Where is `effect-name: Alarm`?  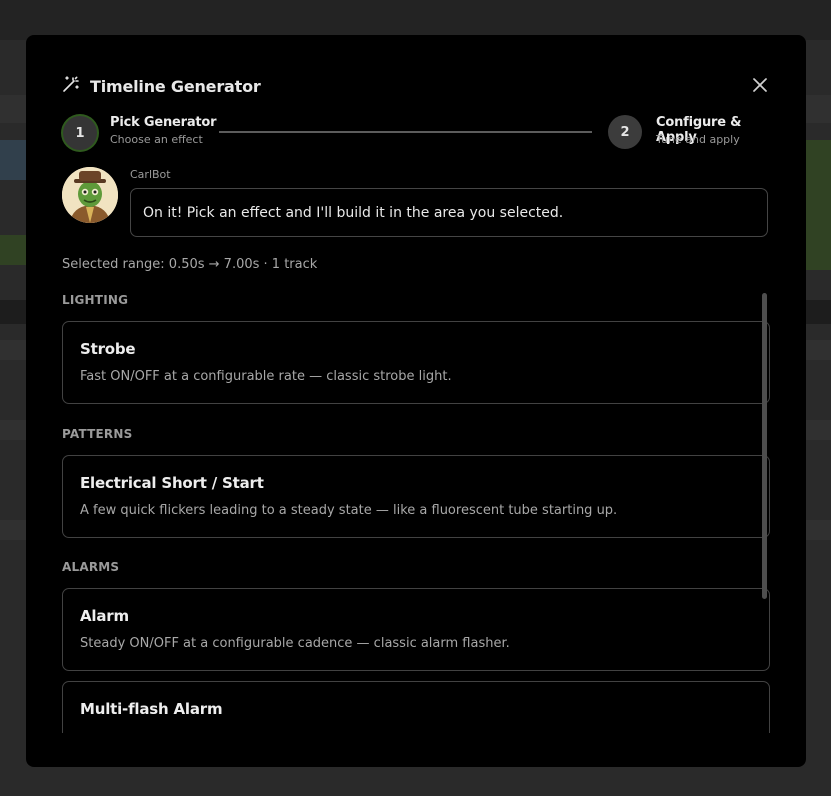
effect-name: Alarm is located at coordinates (104, 616).